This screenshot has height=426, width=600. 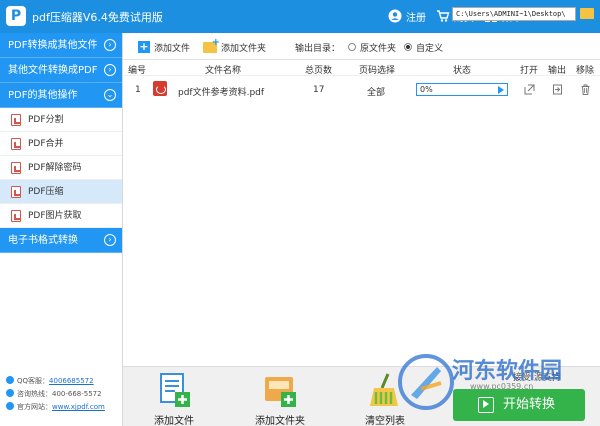 What do you see at coordinates (430, 48) in the screenshot?
I see `radio-custom-label: 自定义` at bounding box center [430, 48].